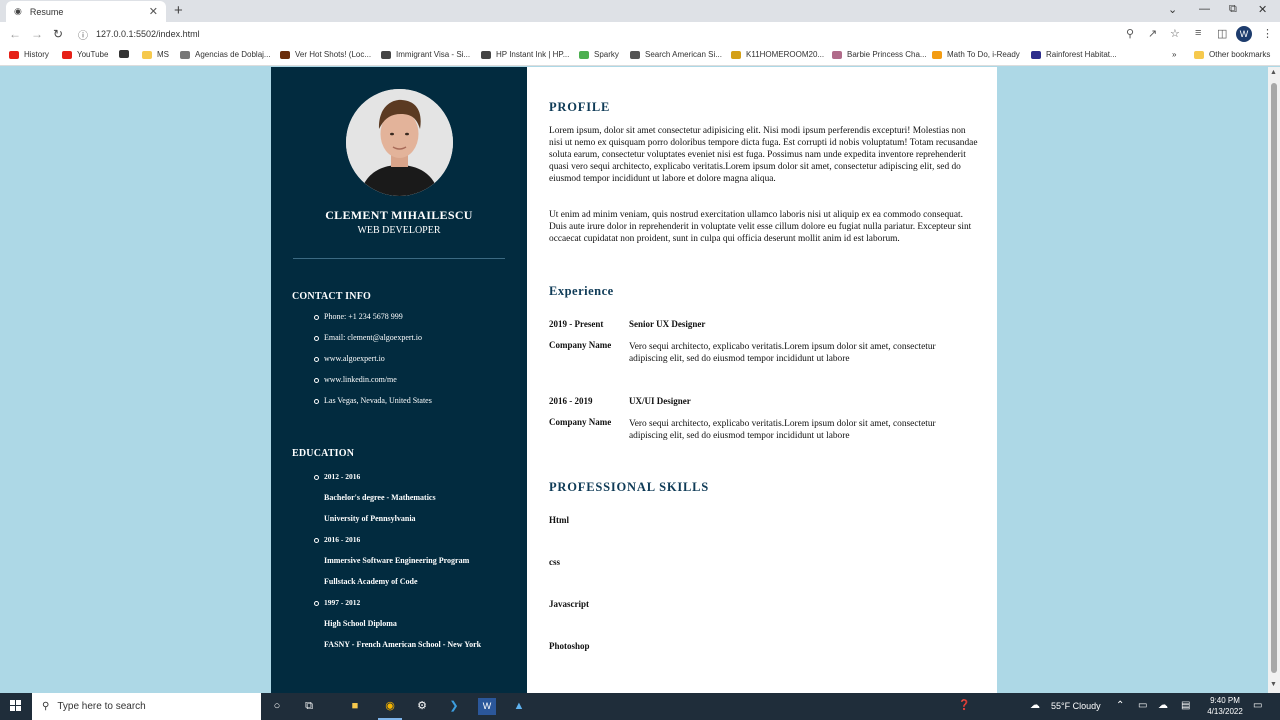 The height and width of the screenshot is (720, 1280). What do you see at coordinates (1035, 705) in the screenshot?
I see `weather-cloud-icon: ☁` at bounding box center [1035, 705].